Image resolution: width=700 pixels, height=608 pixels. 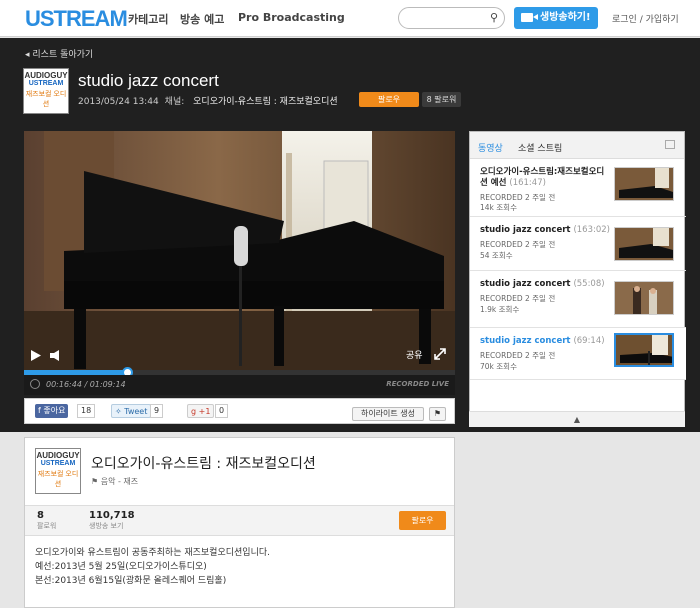 I want to click on channel-category: ⚑ 음악 - 재즈, so click(x=114, y=481).